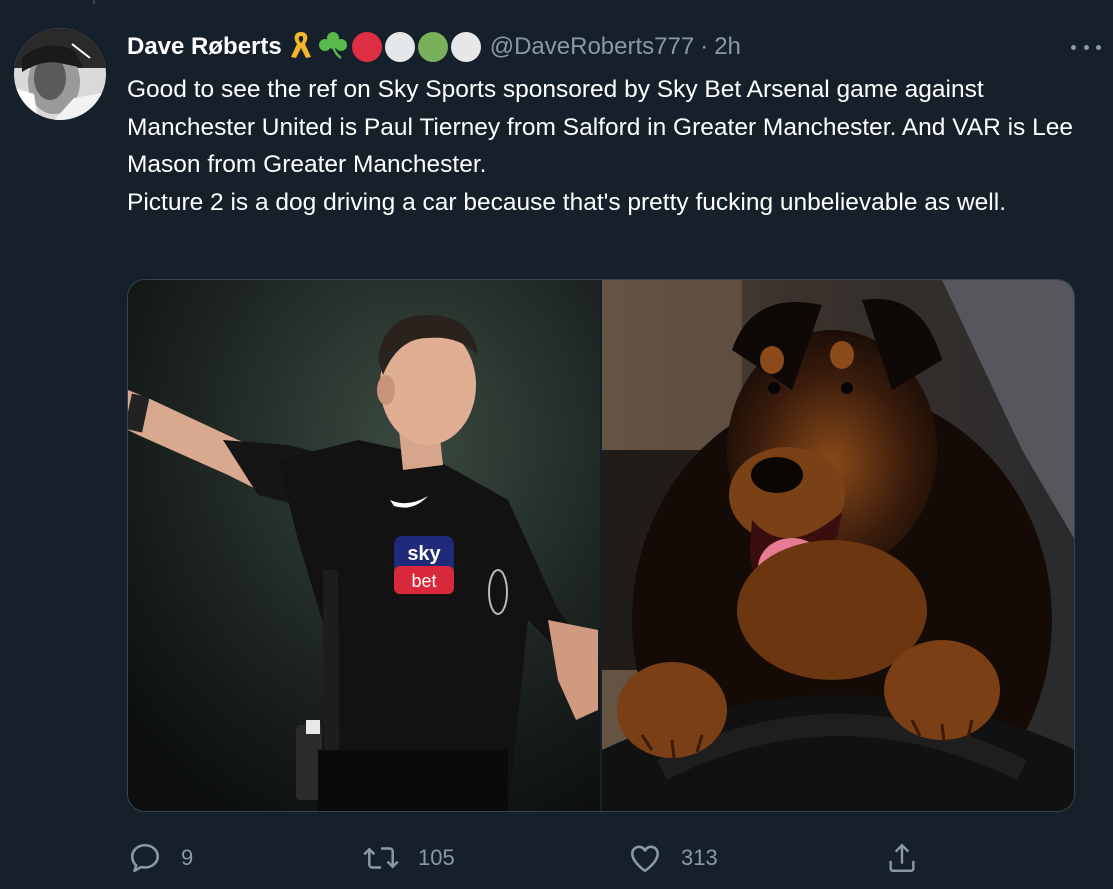 This screenshot has width=1113, height=889. Describe the element at coordinates (436, 857) in the screenshot. I see `retweet-count: 105` at that location.